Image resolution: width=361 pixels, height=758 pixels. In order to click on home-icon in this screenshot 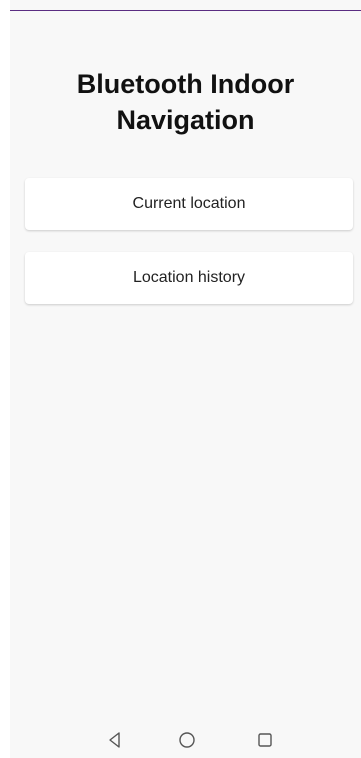, I will do `click(187, 740)`.